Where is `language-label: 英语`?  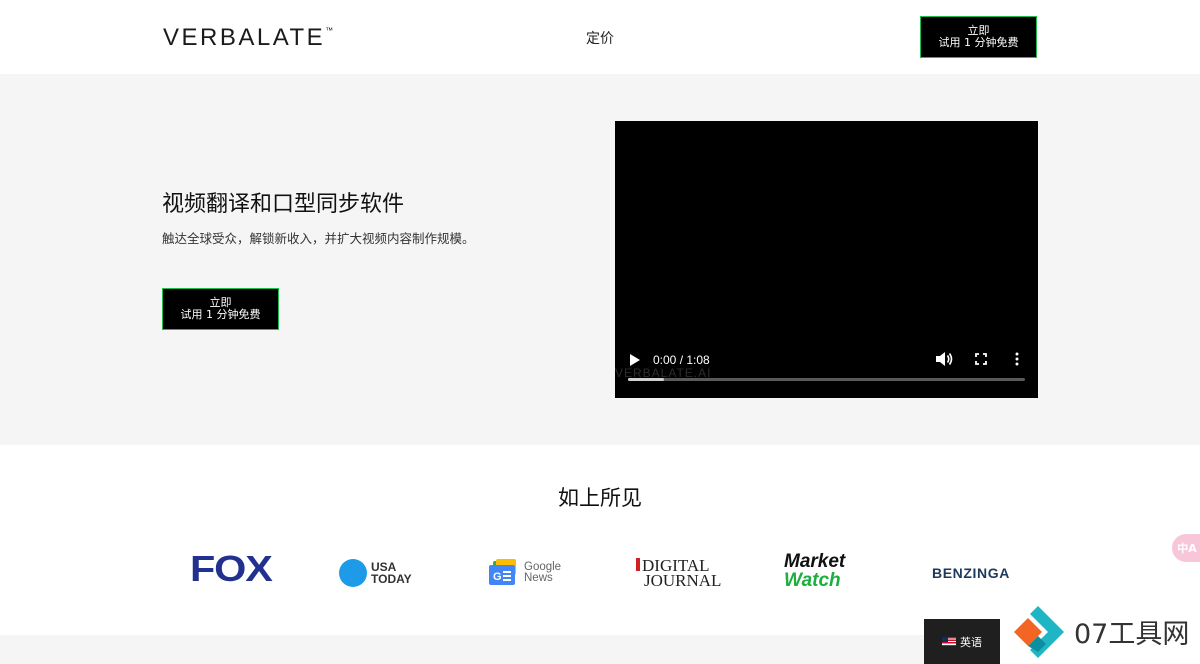
language-label: 英语 is located at coordinates (971, 642).